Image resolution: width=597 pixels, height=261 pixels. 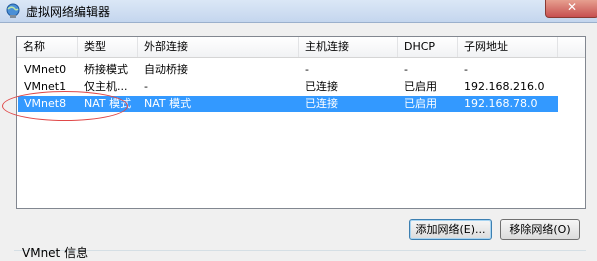 What do you see at coordinates (504, 86) in the screenshot?
I see `cell-subnet: 192.168.216.0` at bounding box center [504, 86].